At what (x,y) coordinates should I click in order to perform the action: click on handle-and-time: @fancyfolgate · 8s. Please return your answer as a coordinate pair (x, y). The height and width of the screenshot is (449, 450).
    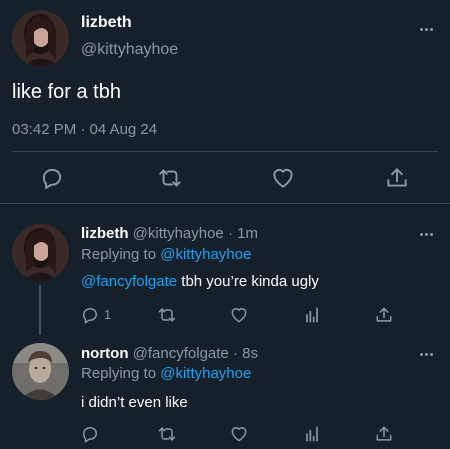
    Looking at the image, I should click on (195, 353).